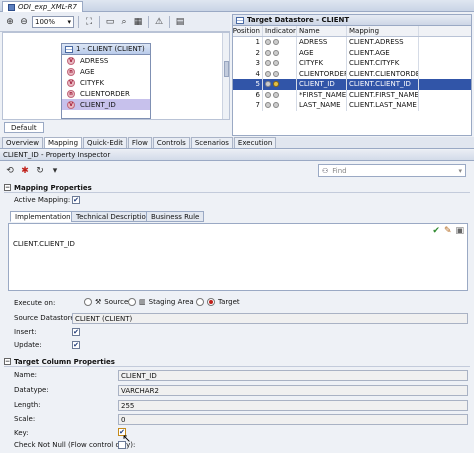 This screenshot has width=474, height=453. What do you see at coordinates (89, 22) in the screenshot?
I see `fit-to-window-icon: ⛶` at bounding box center [89, 22].